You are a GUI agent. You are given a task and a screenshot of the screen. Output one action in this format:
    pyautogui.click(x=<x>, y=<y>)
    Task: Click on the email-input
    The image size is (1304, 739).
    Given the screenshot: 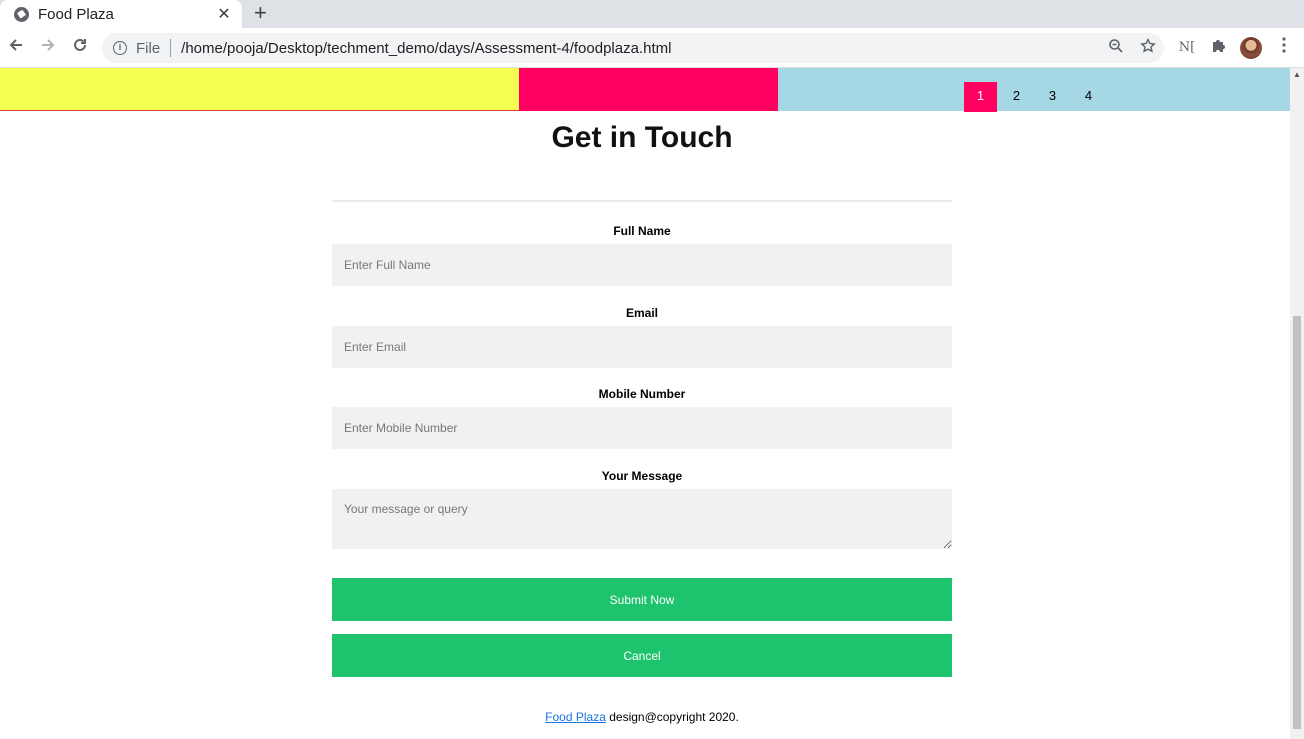 What is the action you would take?
    pyautogui.click(x=642, y=347)
    